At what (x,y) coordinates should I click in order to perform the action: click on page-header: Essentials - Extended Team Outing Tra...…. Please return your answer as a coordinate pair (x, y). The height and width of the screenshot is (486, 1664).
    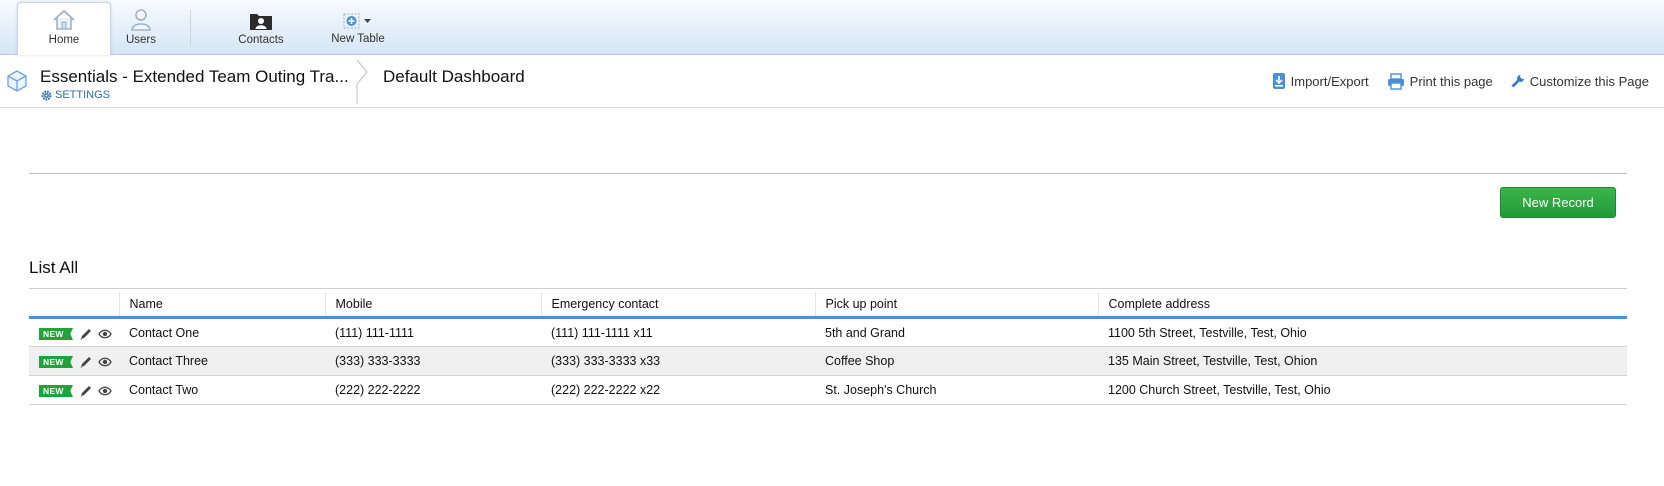
    Looking at the image, I should click on (832, 82).